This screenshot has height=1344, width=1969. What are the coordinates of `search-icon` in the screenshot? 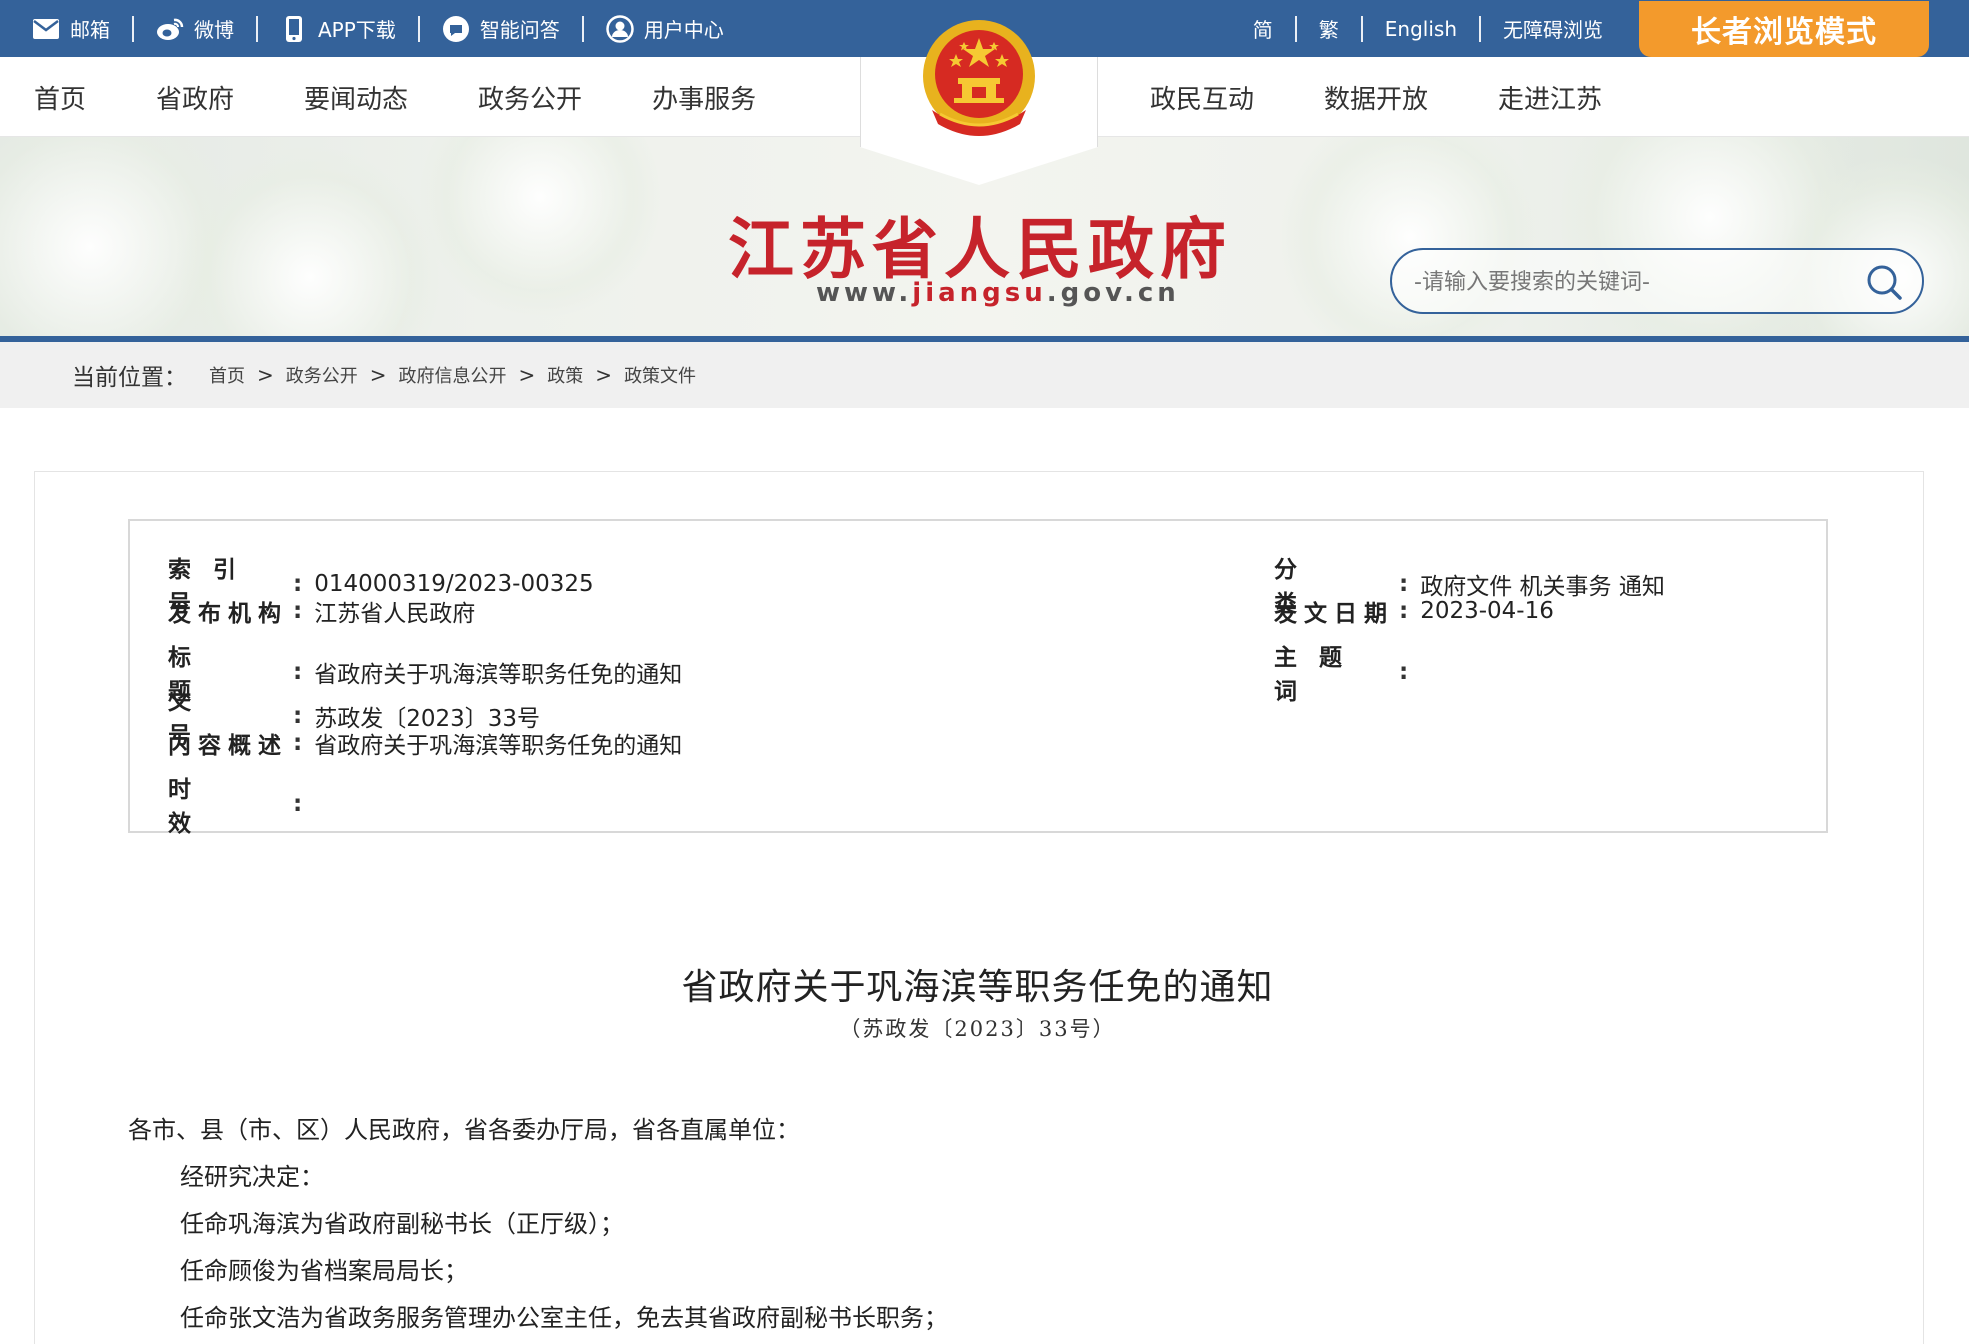 It's located at (1884, 282).